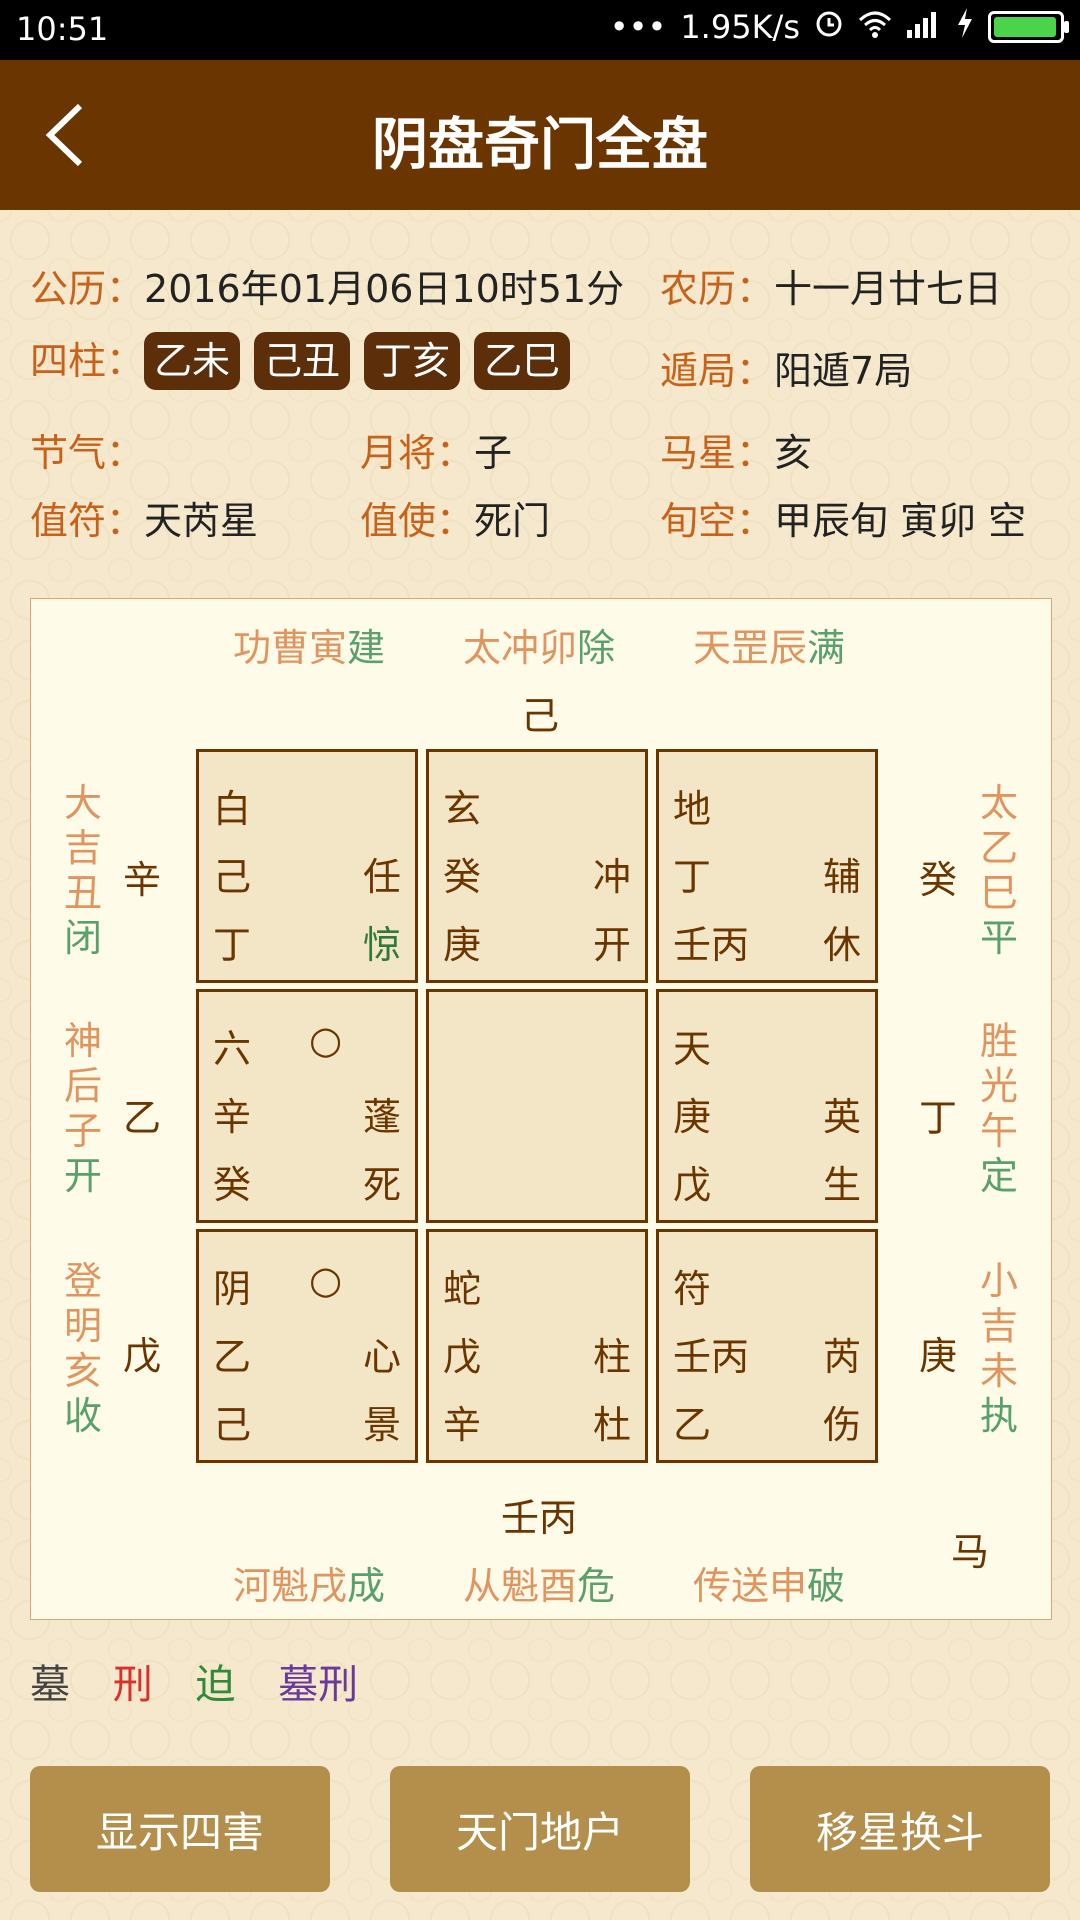  Describe the element at coordinates (132, 1685) in the screenshot. I see `legend-xing: 刑` at that location.